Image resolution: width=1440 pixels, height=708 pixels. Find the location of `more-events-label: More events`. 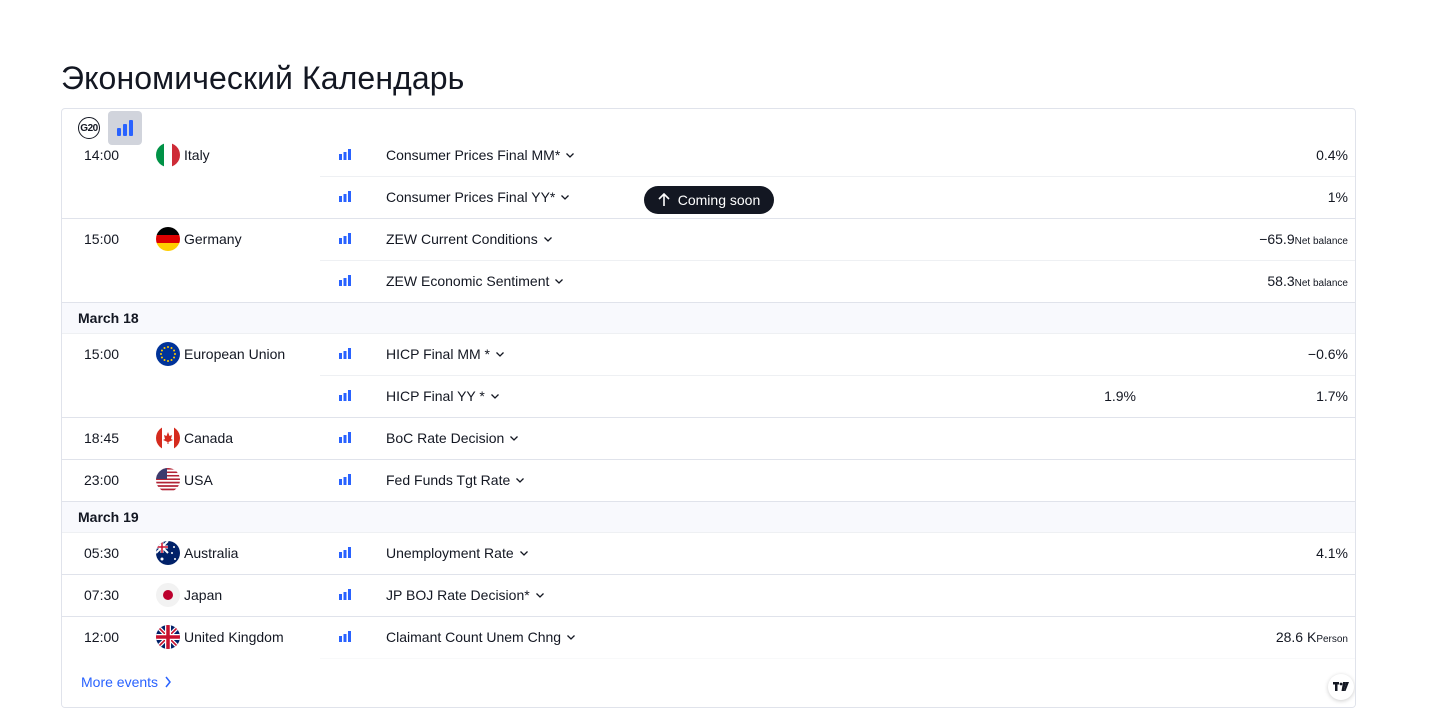

more-events-label: More events is located at coordinates (120, 682).